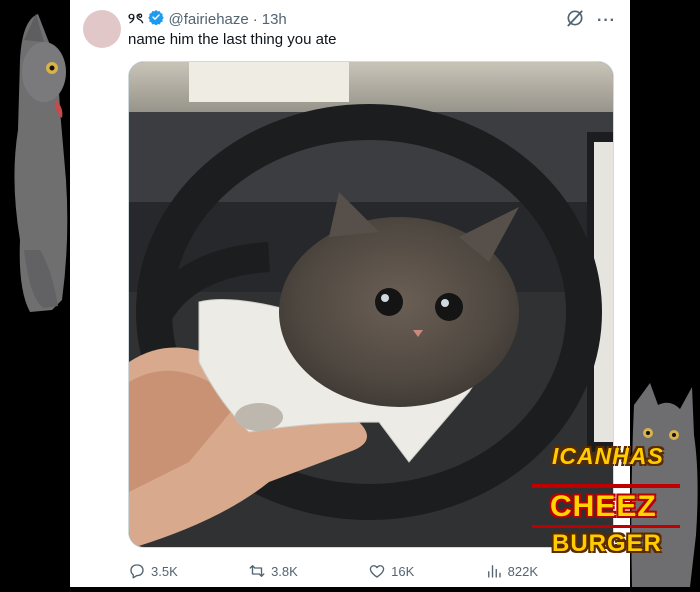  Describe the element at coordinates (156, 19) in the screenshot. I see `verified-badge-icon` at that location.